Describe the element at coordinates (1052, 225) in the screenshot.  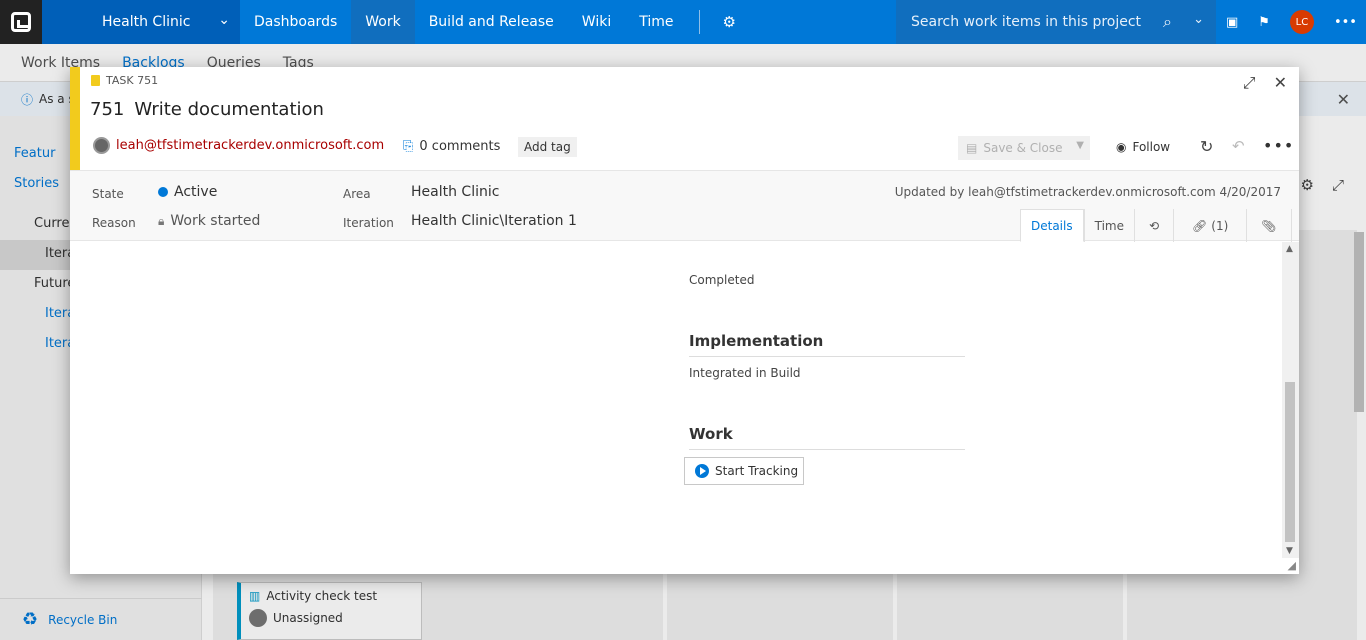
I see `tab-details: Details` at that location.